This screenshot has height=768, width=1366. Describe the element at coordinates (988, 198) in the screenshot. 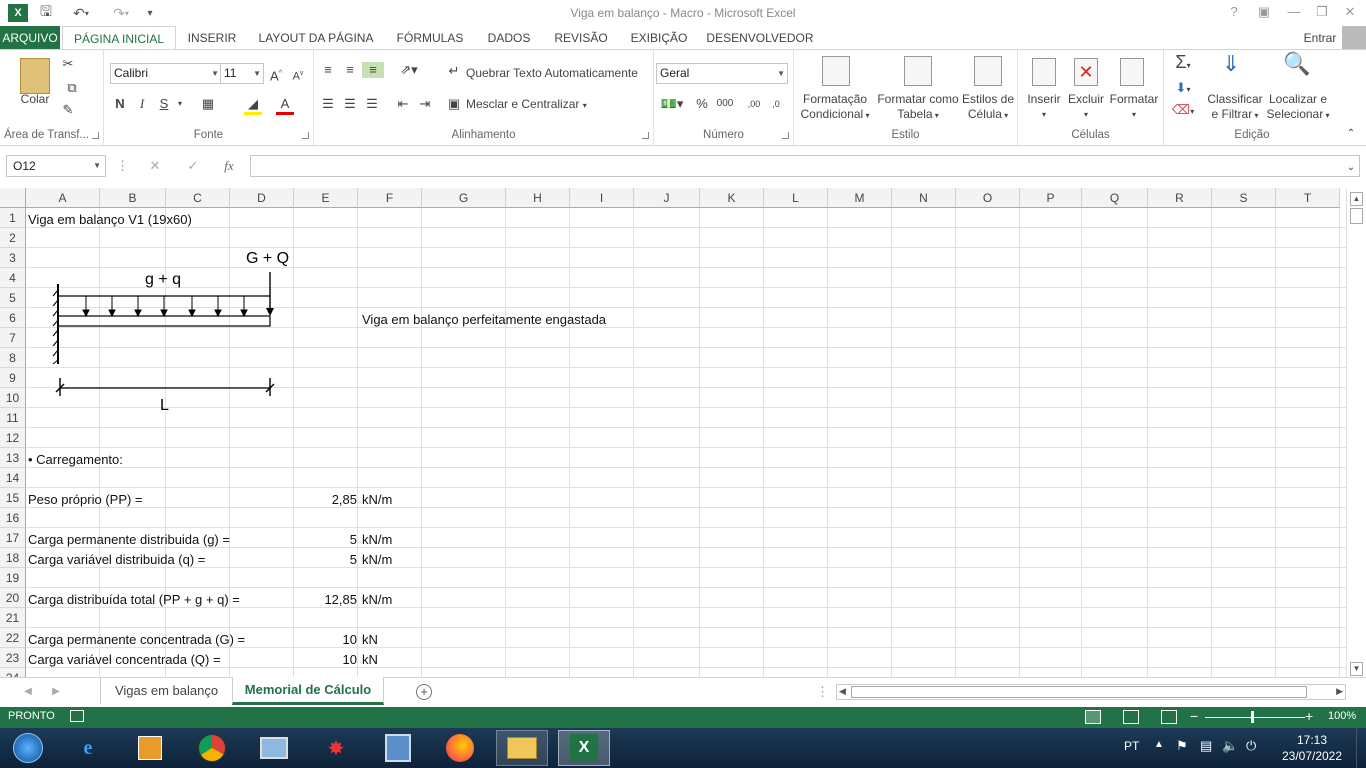

I see `column-header-o: O` at that location.